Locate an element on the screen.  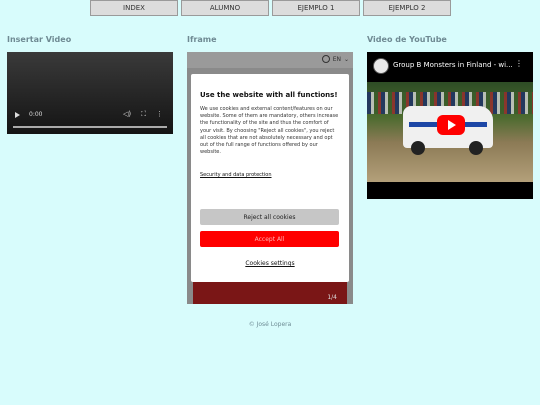
slide-pager: 1/4 is located at coordinates (332, 297).